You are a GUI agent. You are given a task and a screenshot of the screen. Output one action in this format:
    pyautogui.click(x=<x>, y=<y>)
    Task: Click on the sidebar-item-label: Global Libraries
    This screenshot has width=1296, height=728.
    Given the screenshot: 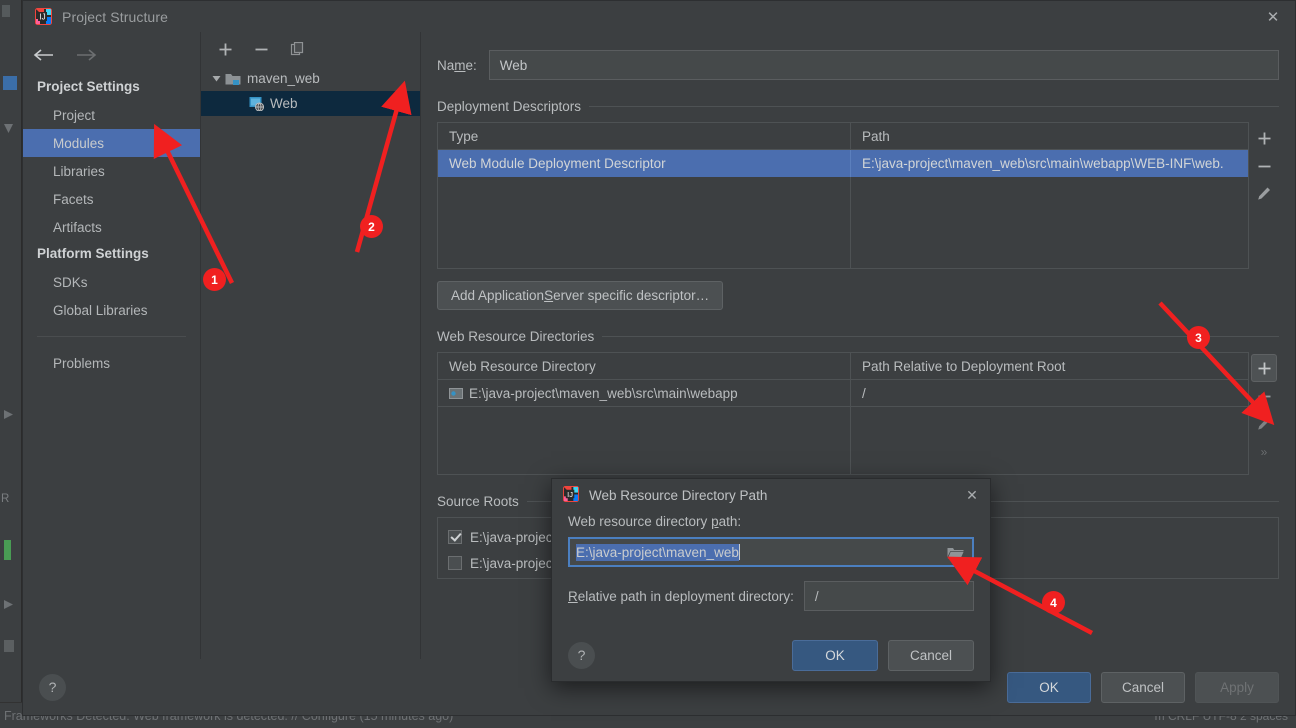 What is the action you would take?
    pyautogui.click(x=100, y=310)
    